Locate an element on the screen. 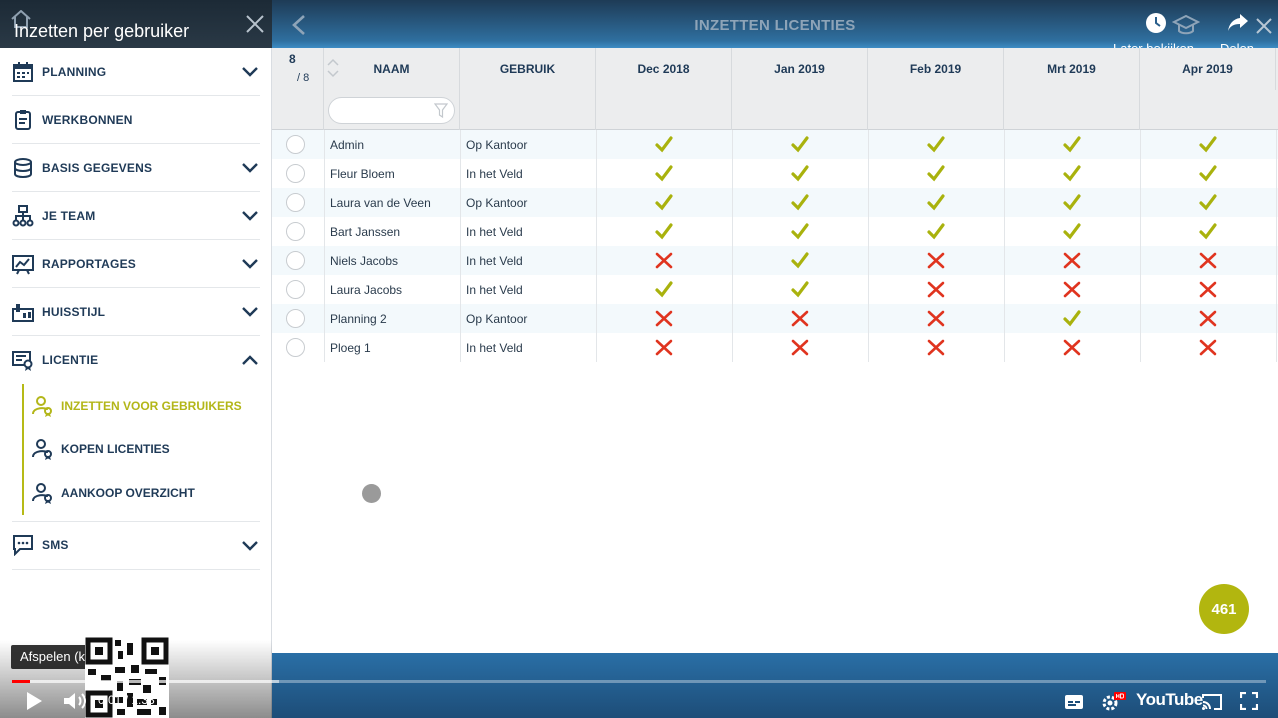 The height and width of the screenshot is (718, 1278). submenu-item-inzetten: INZETTEN VOOR GEBRUIKERS is located at coordinates (142, 406).